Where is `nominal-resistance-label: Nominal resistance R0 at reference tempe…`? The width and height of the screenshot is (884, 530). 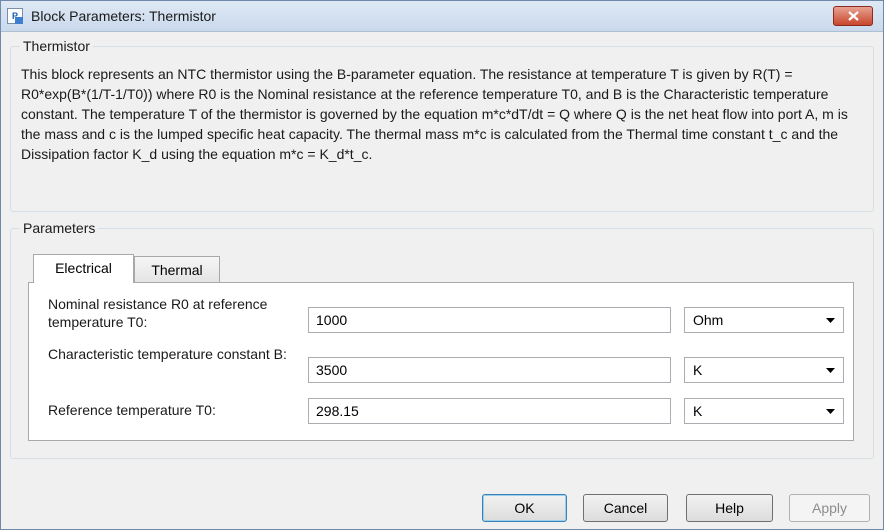
nominal-resistance-label: Nominal resistance R0 at reference tempe… is located at coordinates (158, 313).